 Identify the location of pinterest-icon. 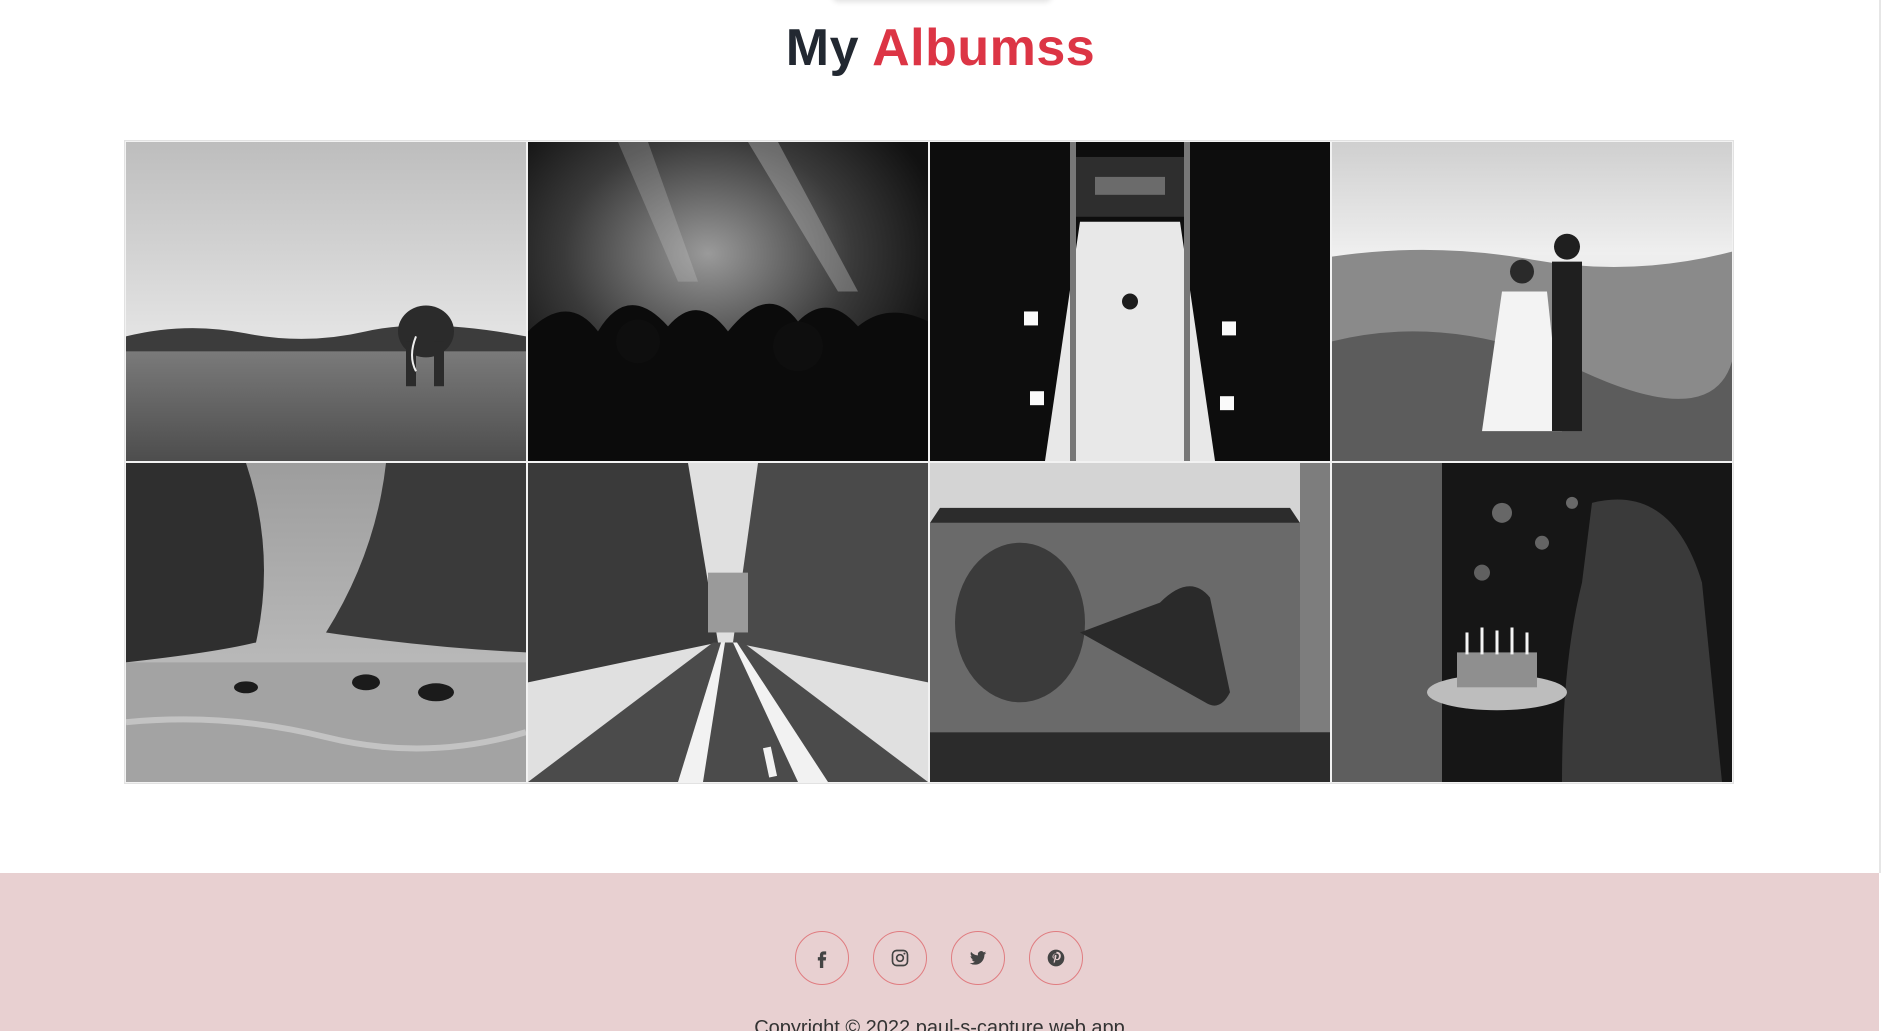
(1055, 958).